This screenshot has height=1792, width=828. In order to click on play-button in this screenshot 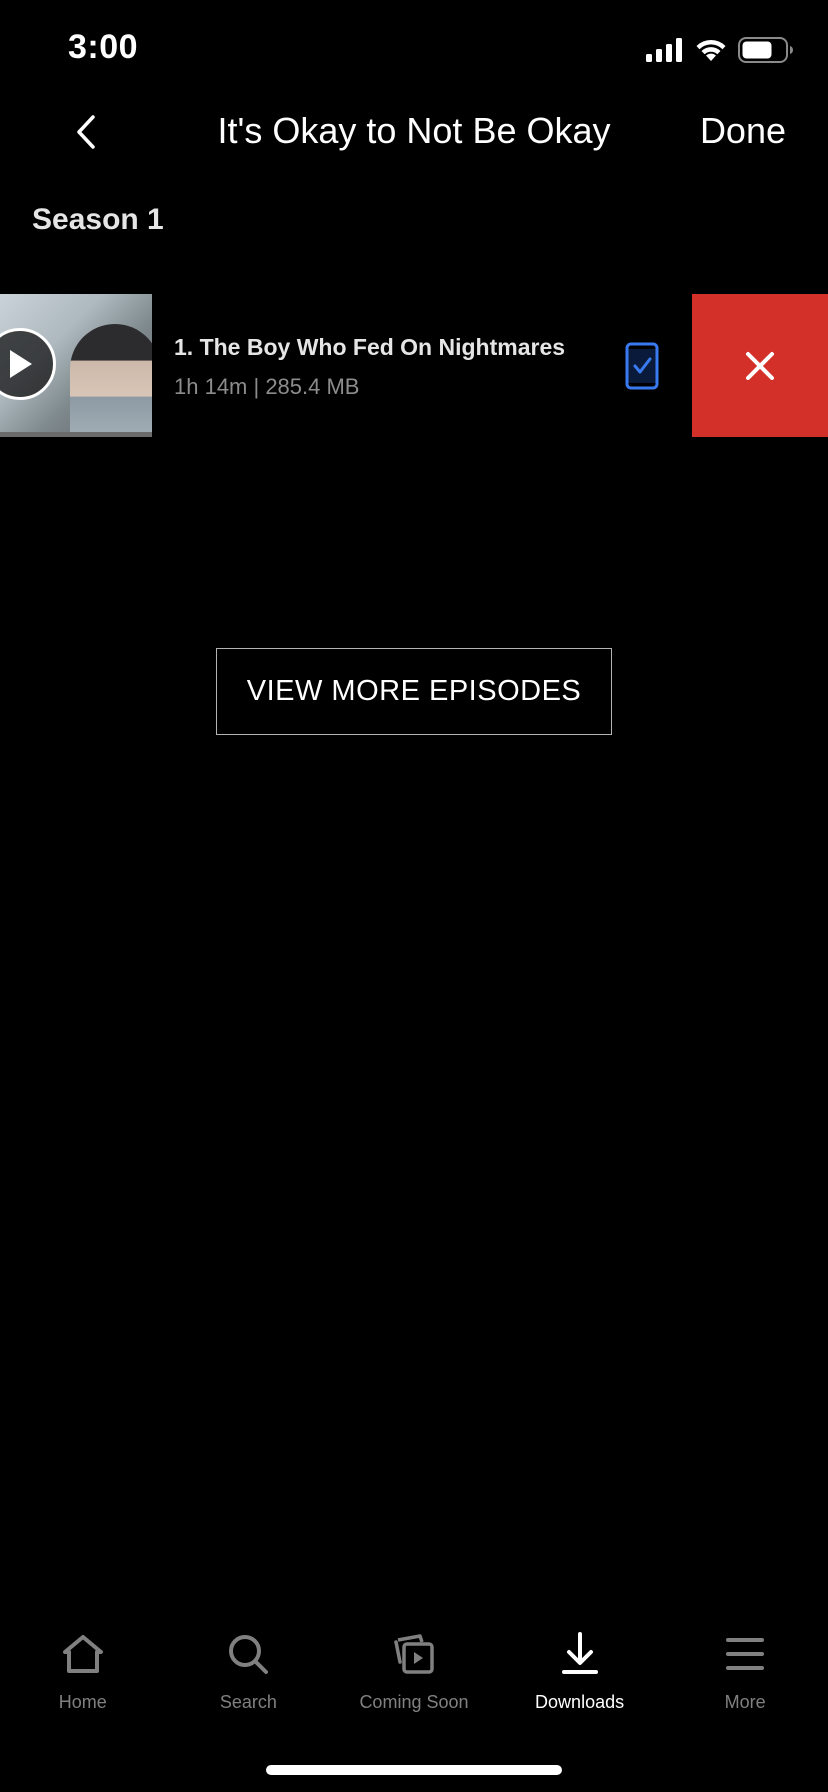, I will do `click(28, 364)`.